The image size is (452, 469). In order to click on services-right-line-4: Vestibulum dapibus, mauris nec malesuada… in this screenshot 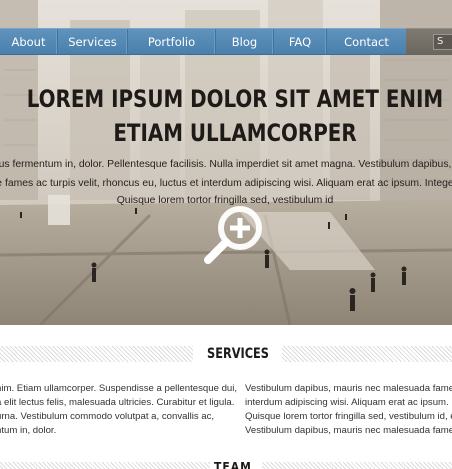, I will do `click(348, 430)`.